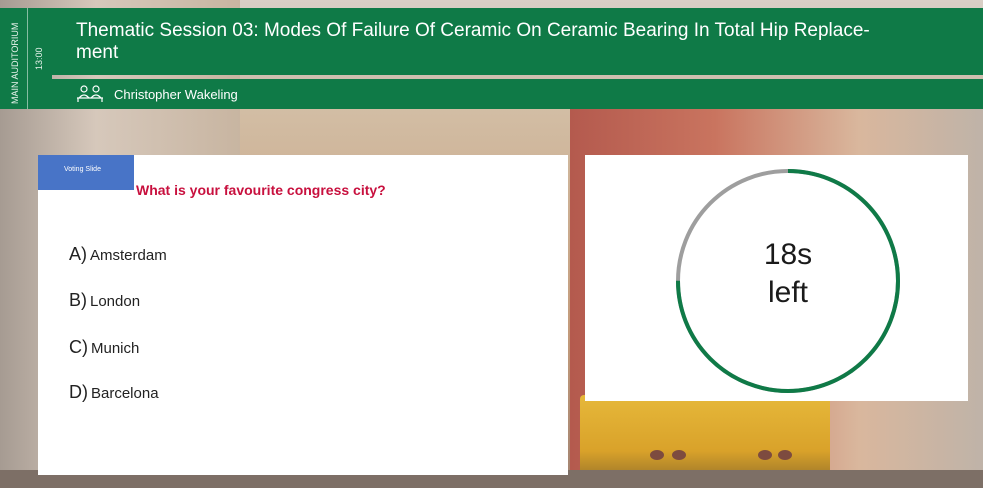 Image resolution: width=983 pixels, height=488 pixels. Describe the element at coordinates (788, 254) in the screenshot. I see `countdown-value: 18s` at that location.